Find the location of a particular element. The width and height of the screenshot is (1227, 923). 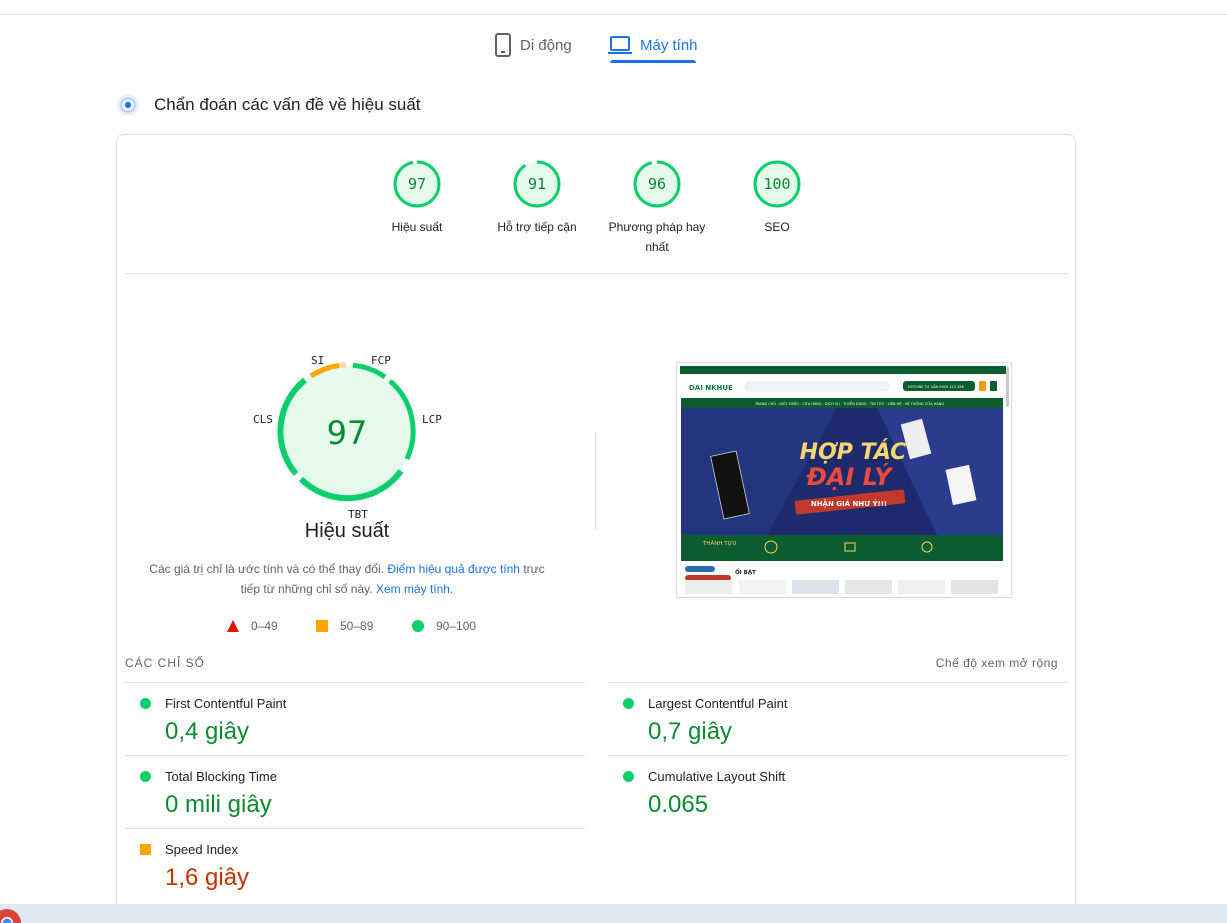

metric-tbt-value: 0 mili giây is located at coordinates (218, 804).